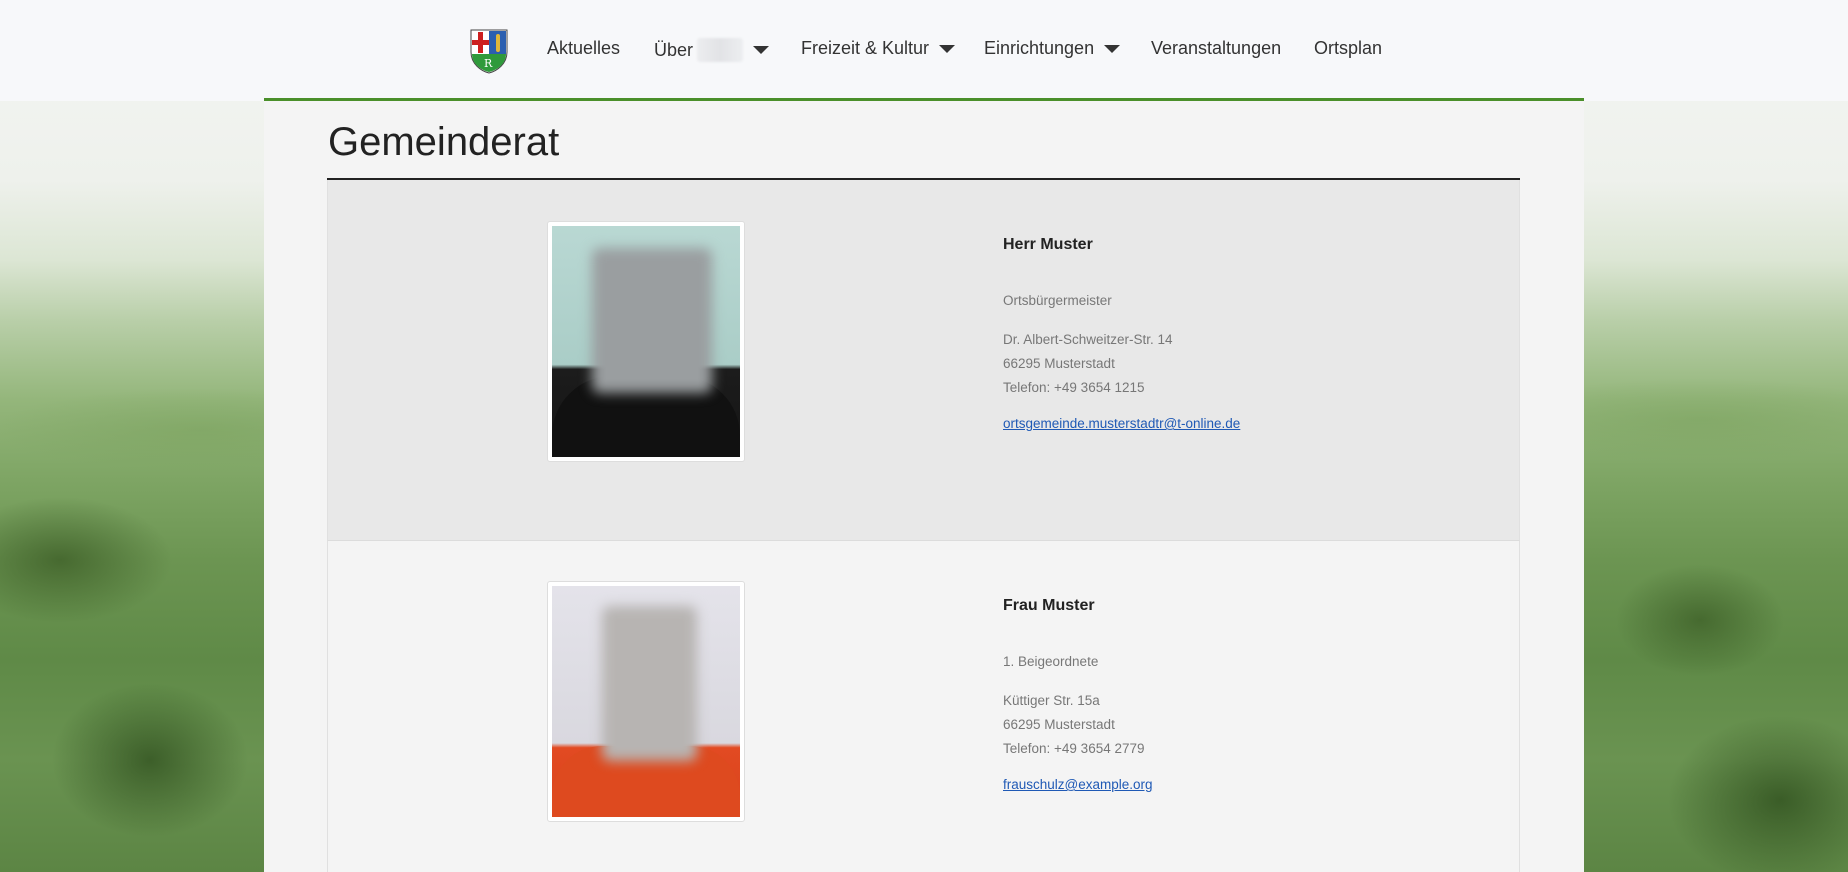 The image size is (1848, 872). What do you see at coordinates (1074, 748) in the screenshot?
I see `member-phone: Telefon: +49 3654 2779` at bounding box center [1074, 748].